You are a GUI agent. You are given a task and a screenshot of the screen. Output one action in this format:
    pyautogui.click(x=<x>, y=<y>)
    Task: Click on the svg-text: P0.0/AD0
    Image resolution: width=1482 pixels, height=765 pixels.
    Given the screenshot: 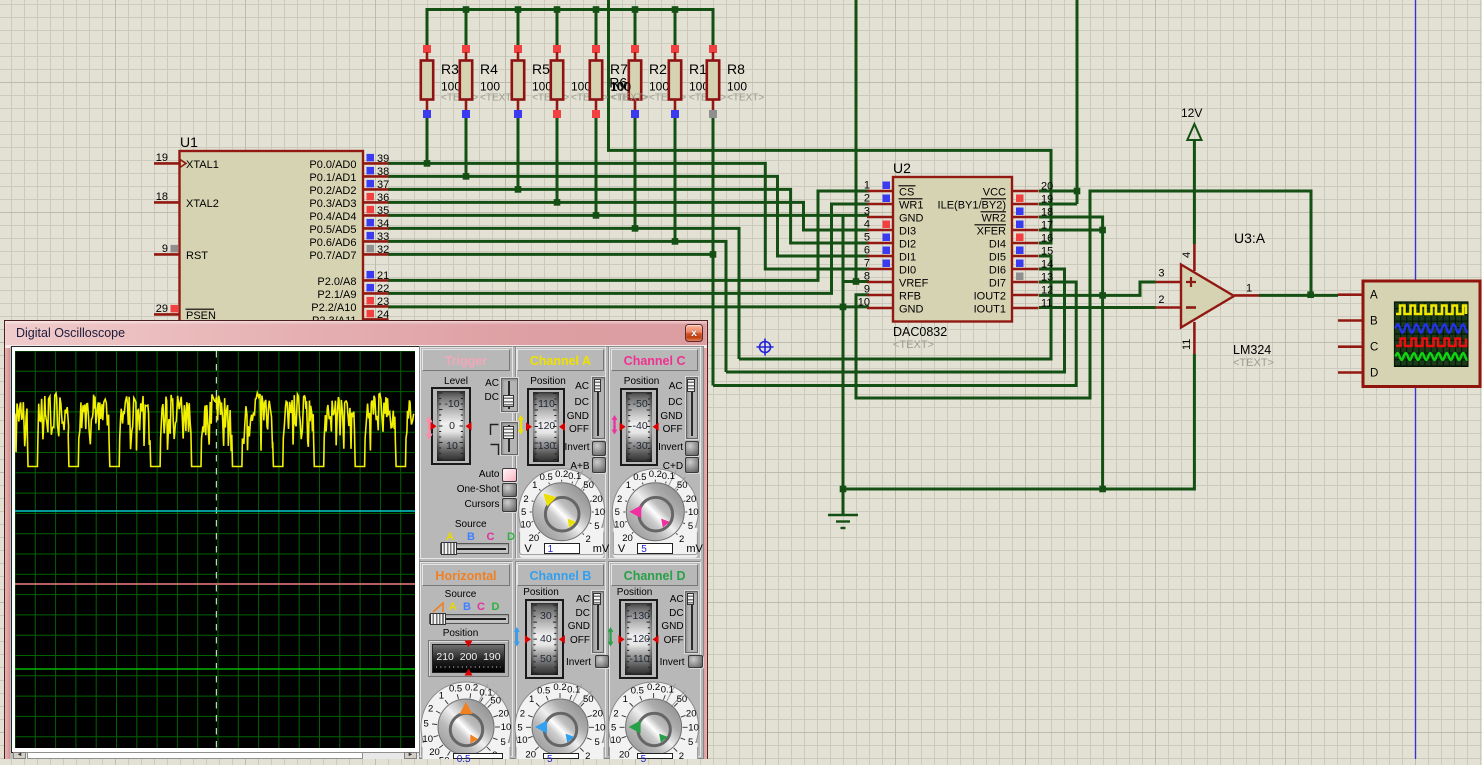 What is the action you would take?
    pyautogui.click(x=332, y=165)
    